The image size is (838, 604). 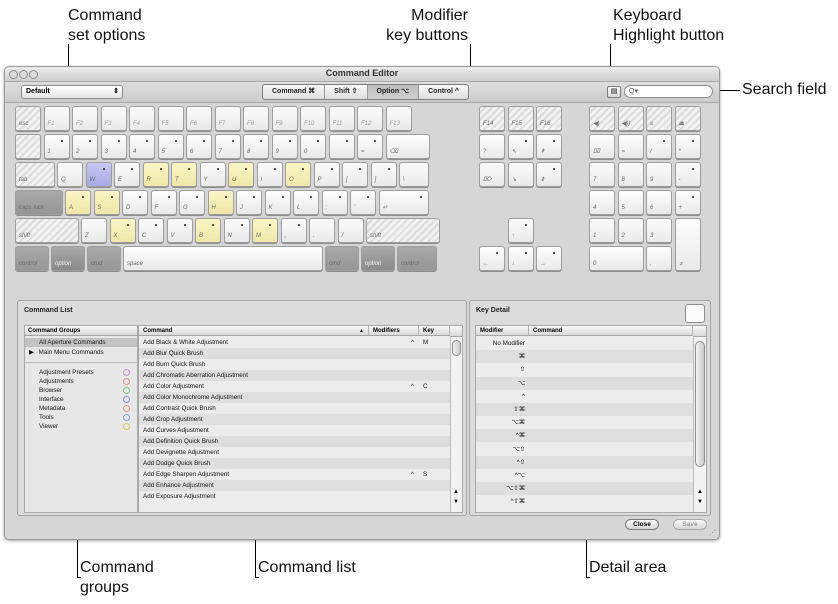 I want to click on key-num-10: 0, so click(x=313, y=146).